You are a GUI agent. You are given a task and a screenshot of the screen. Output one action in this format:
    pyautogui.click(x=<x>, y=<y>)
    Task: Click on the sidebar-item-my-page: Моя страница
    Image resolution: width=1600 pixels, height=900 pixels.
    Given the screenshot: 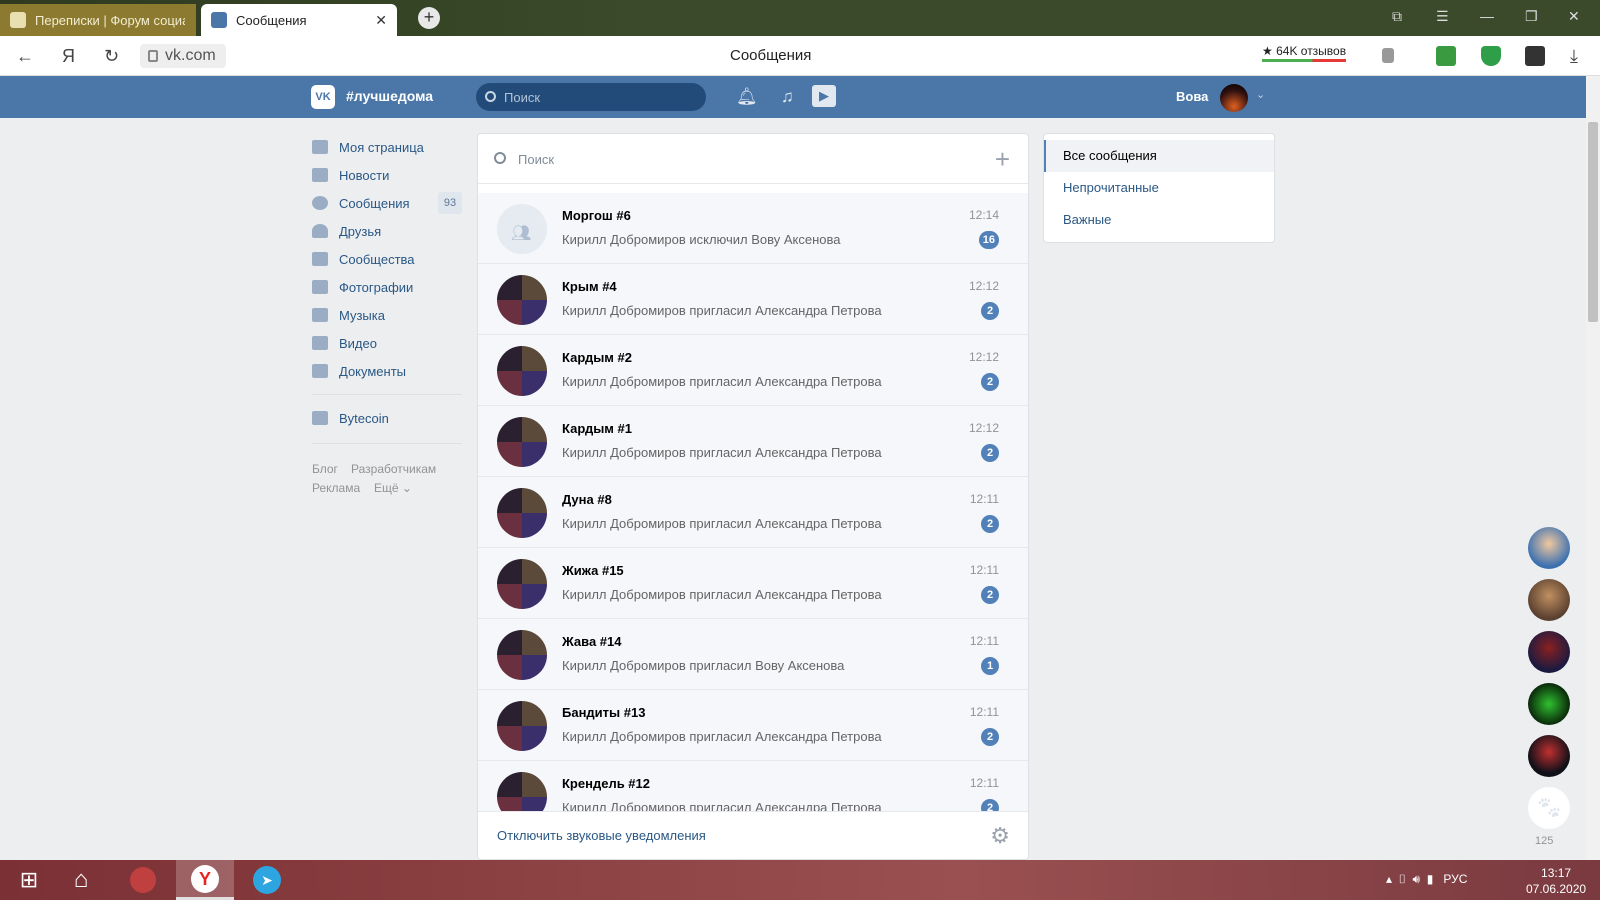 What is the action you would take?
    pyautogui.click(x=387, y=147)
    